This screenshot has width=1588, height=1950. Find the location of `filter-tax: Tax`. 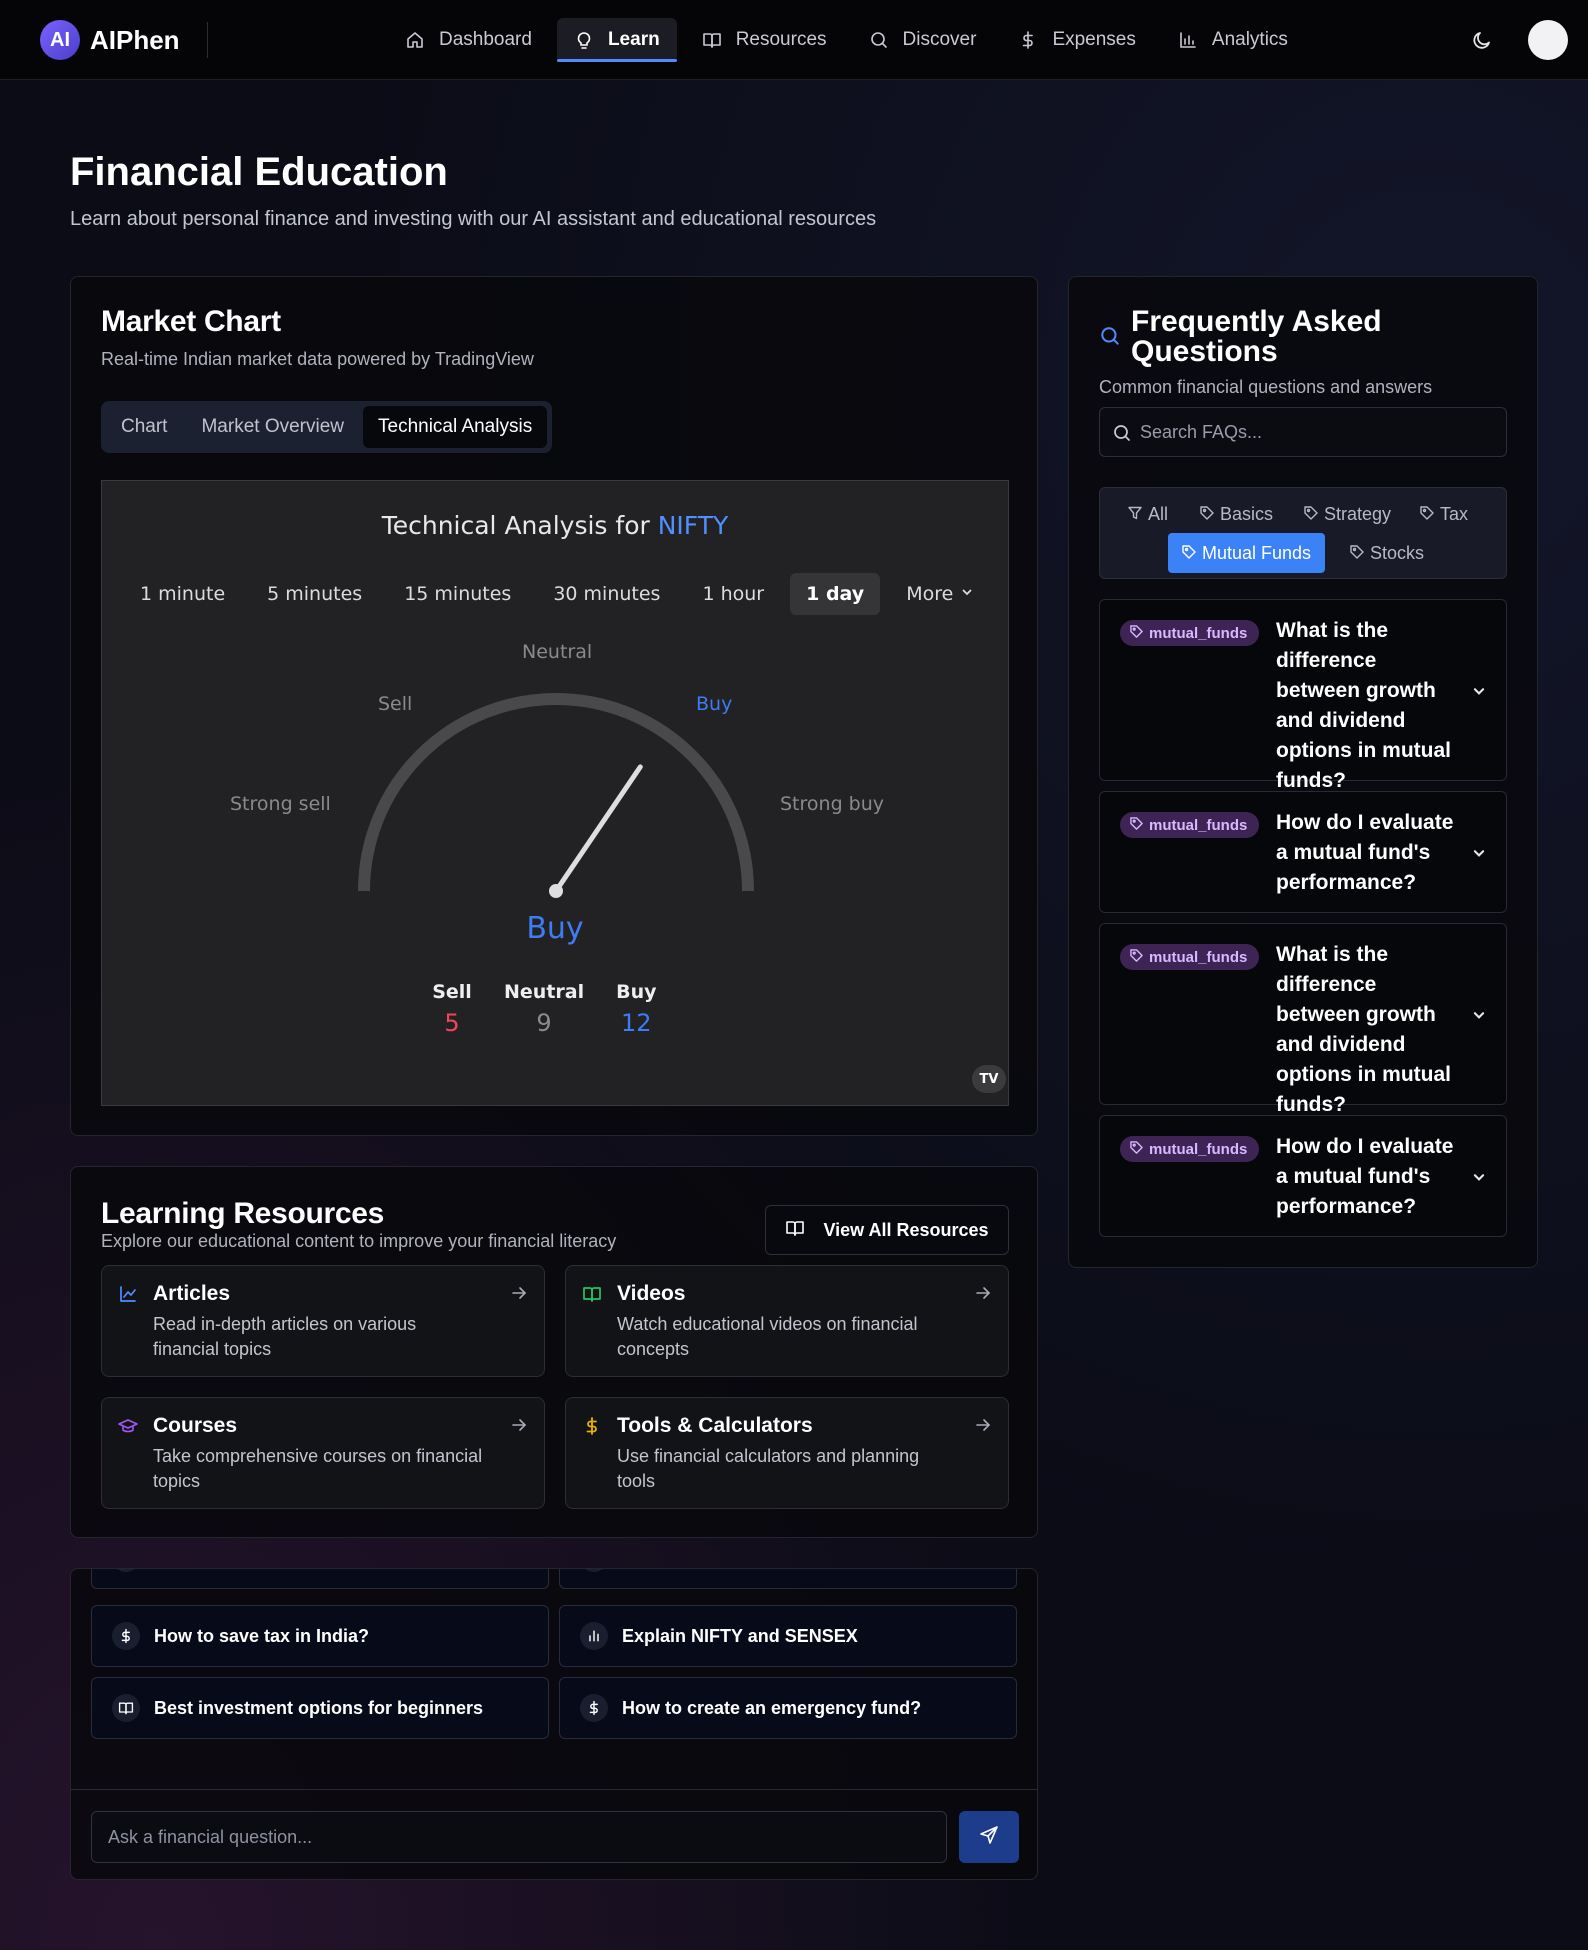

filter-tax: Tax is located at coordinates (1444, 514).